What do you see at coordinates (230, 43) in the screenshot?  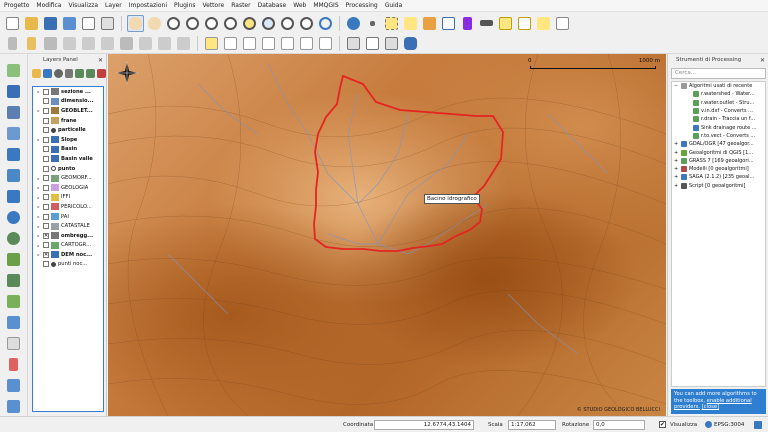 I see `pin-labels-button` at bounding box center [230, 43].